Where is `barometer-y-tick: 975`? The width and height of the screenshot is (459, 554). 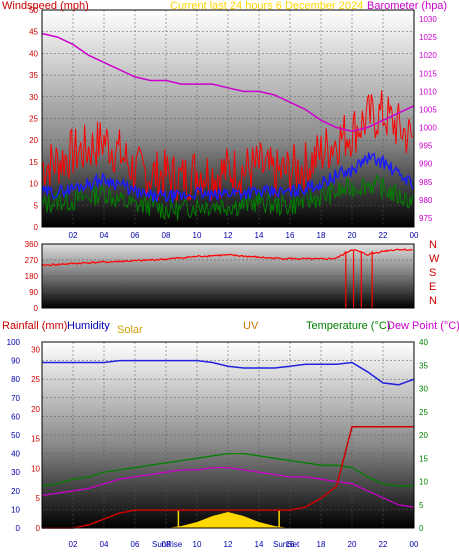
barometer-y-tick: 975 is located at coordinates (426, 218).